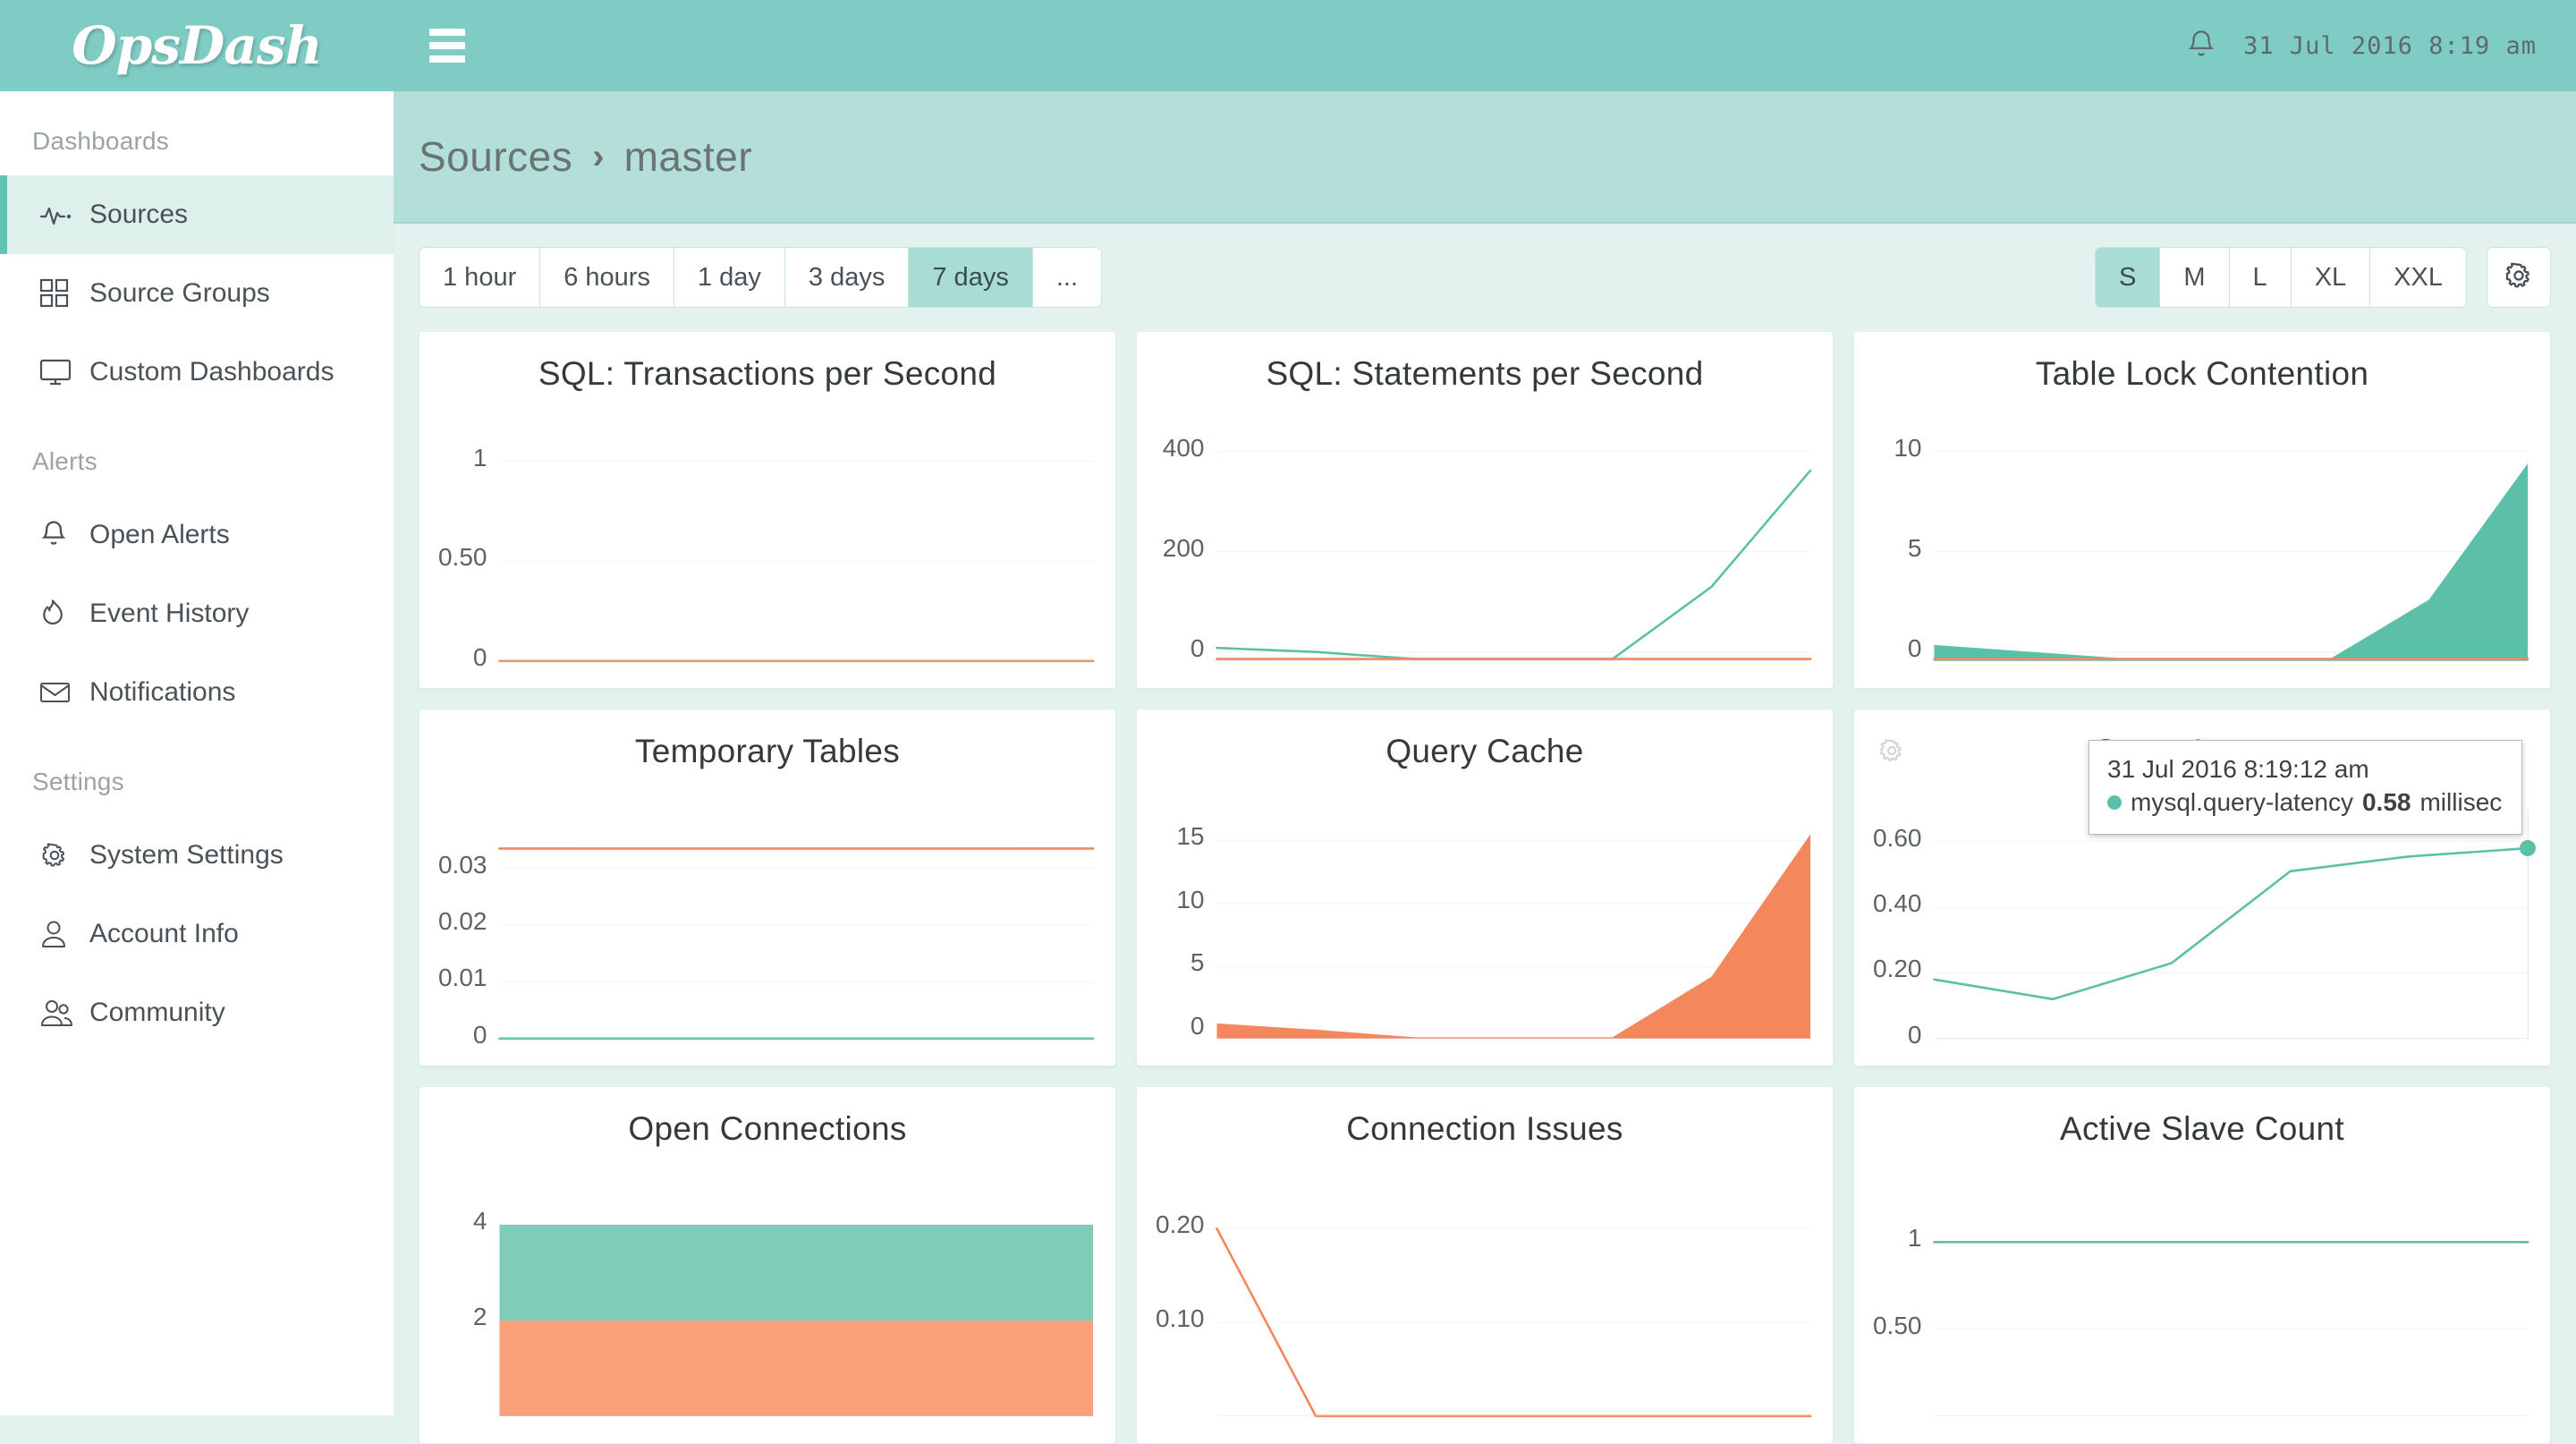  I want to click on chart-y-tick-label: 0.03, so click(462, 864).